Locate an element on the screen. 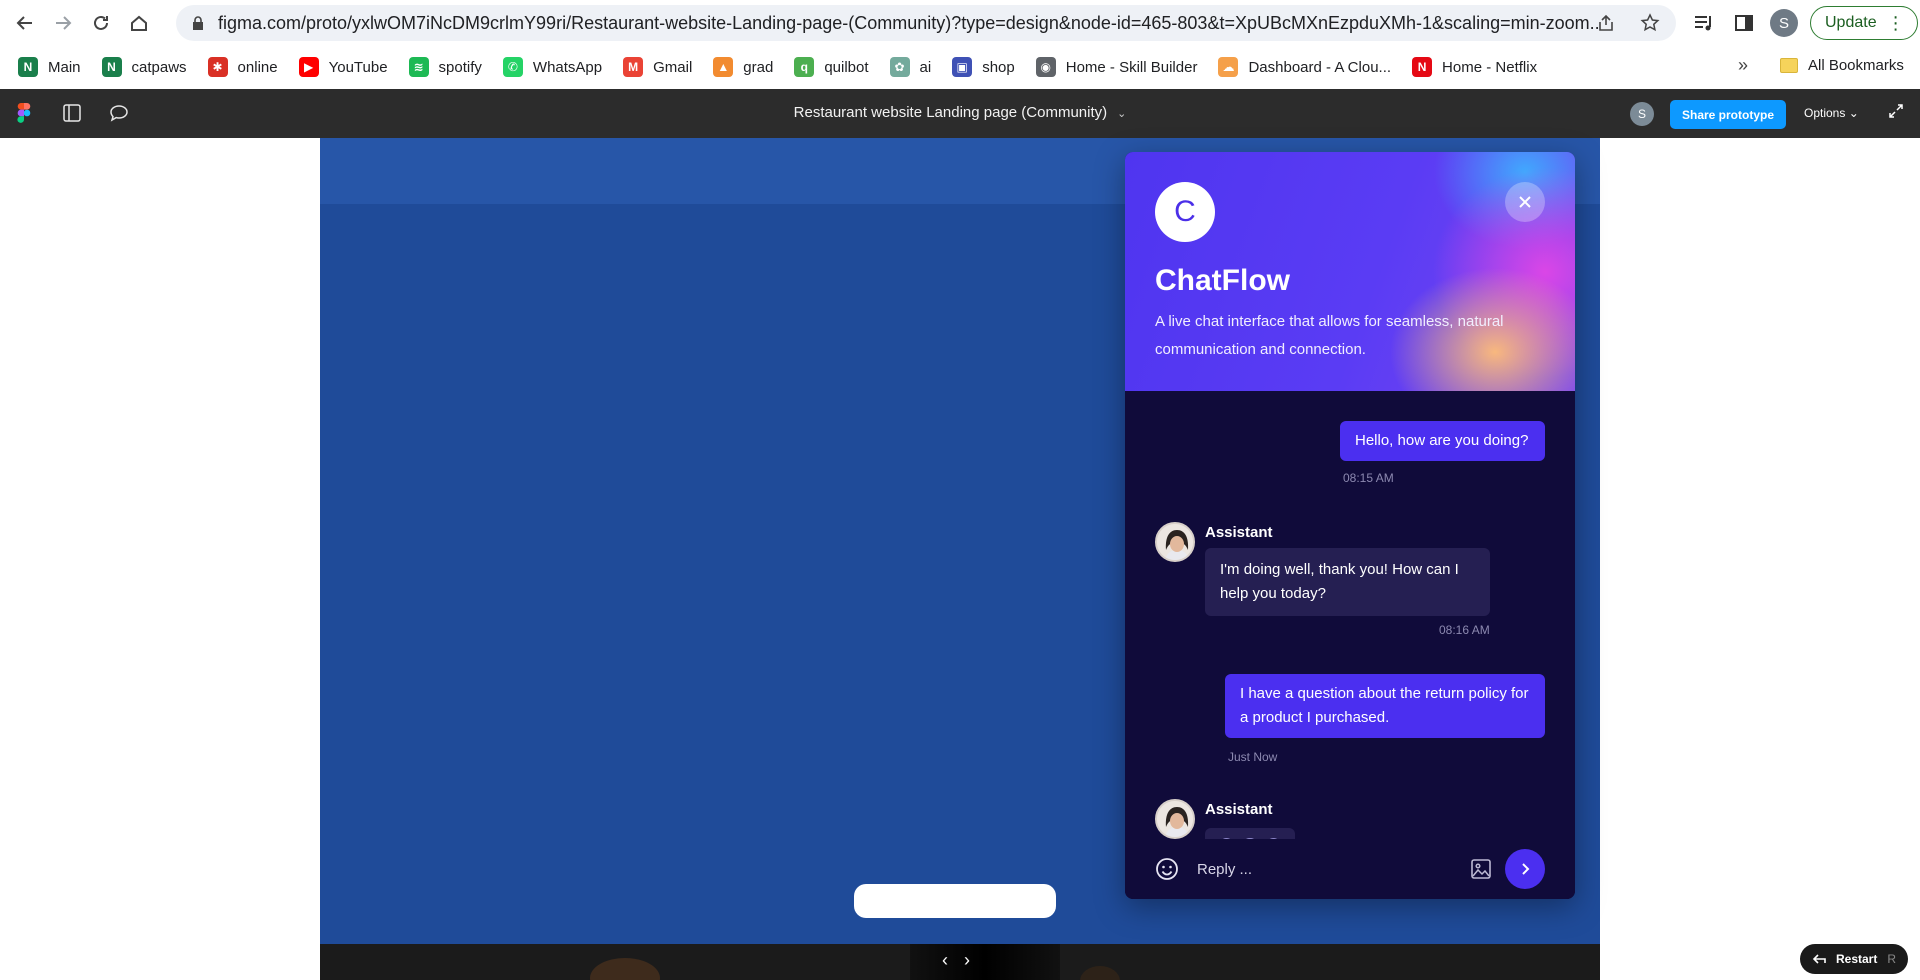 The image size is (1920, 980). bookmark-label: YouTube is located at coordinates (358, 67).